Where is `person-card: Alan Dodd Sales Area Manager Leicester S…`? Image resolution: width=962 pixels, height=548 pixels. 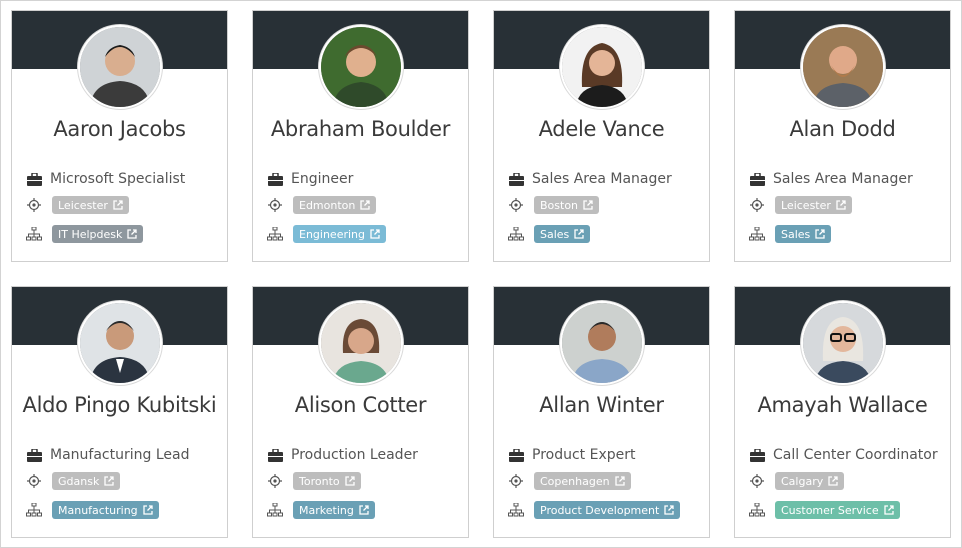
person-card: Alan Dodd Sales Area Manager Leicester S… is located at coordinates (842, 136).